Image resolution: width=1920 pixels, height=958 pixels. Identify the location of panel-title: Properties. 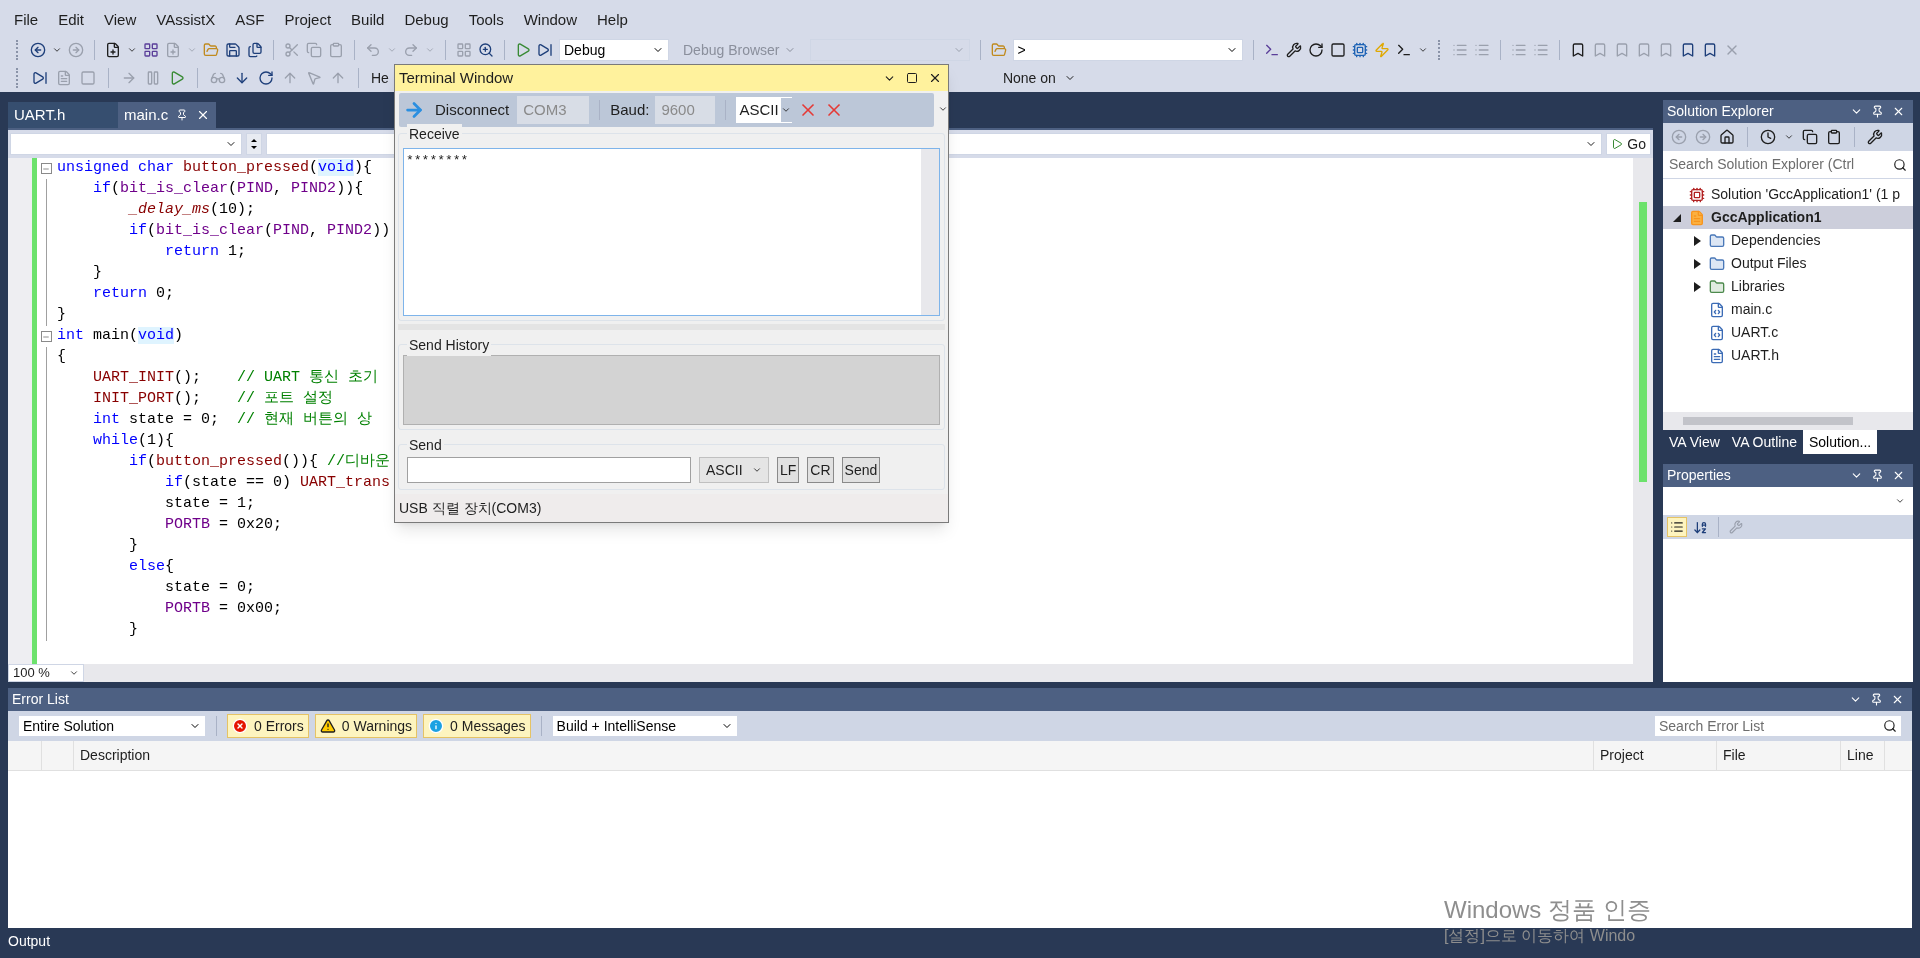
(1699, 475).